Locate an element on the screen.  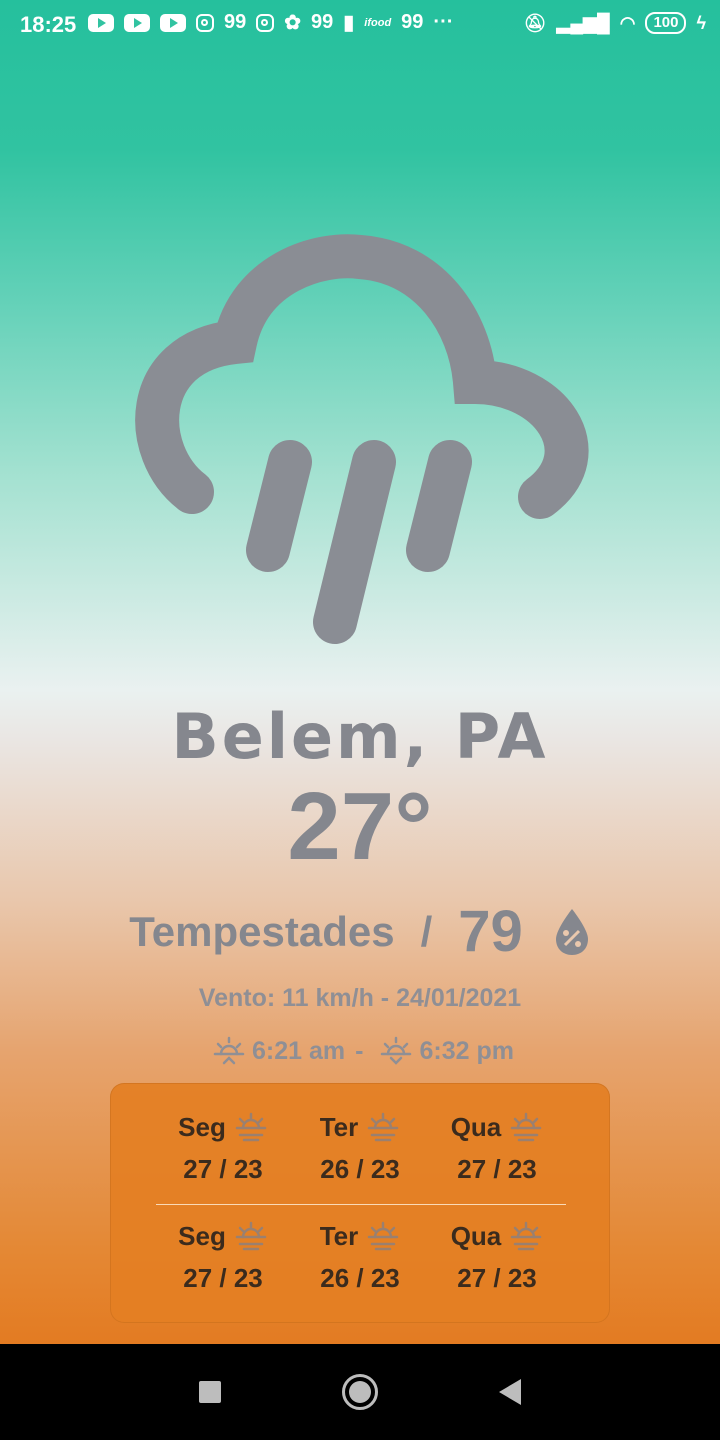
sun-times-row: 6:21 am - 6:32 pm is located at coordinates (360, 1051).